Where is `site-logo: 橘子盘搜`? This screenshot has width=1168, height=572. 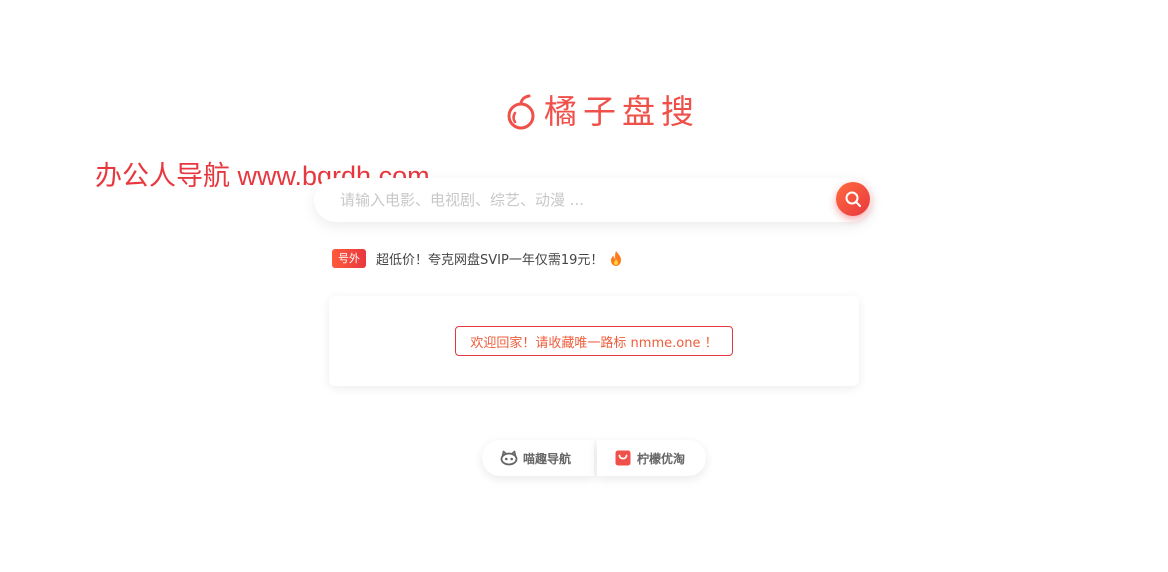 site-logo: 橘子盘搜 is located at coordinates (602, 112).